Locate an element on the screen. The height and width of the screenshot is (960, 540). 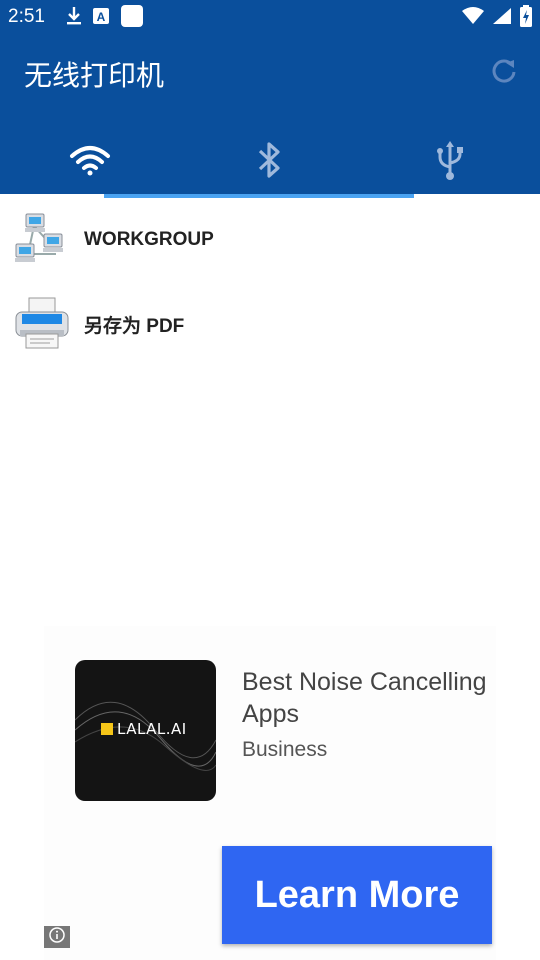
ad-title: Best Noise Cancelling Apps is located at coordinates (367, 698).